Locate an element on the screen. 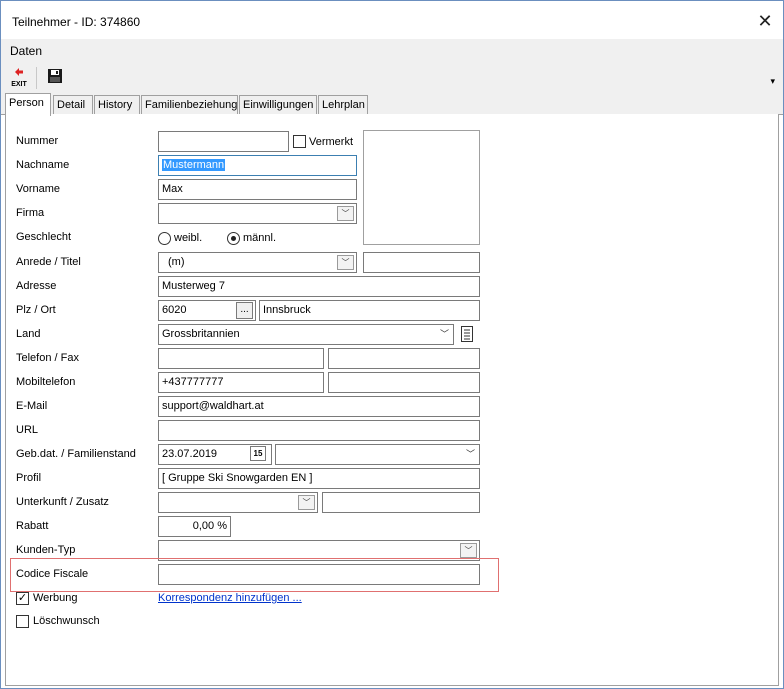 Image resolution: width=784 pixels, height=689 pixels. unterkunft-combo: ﹀ is located at coordinates (238, 502).